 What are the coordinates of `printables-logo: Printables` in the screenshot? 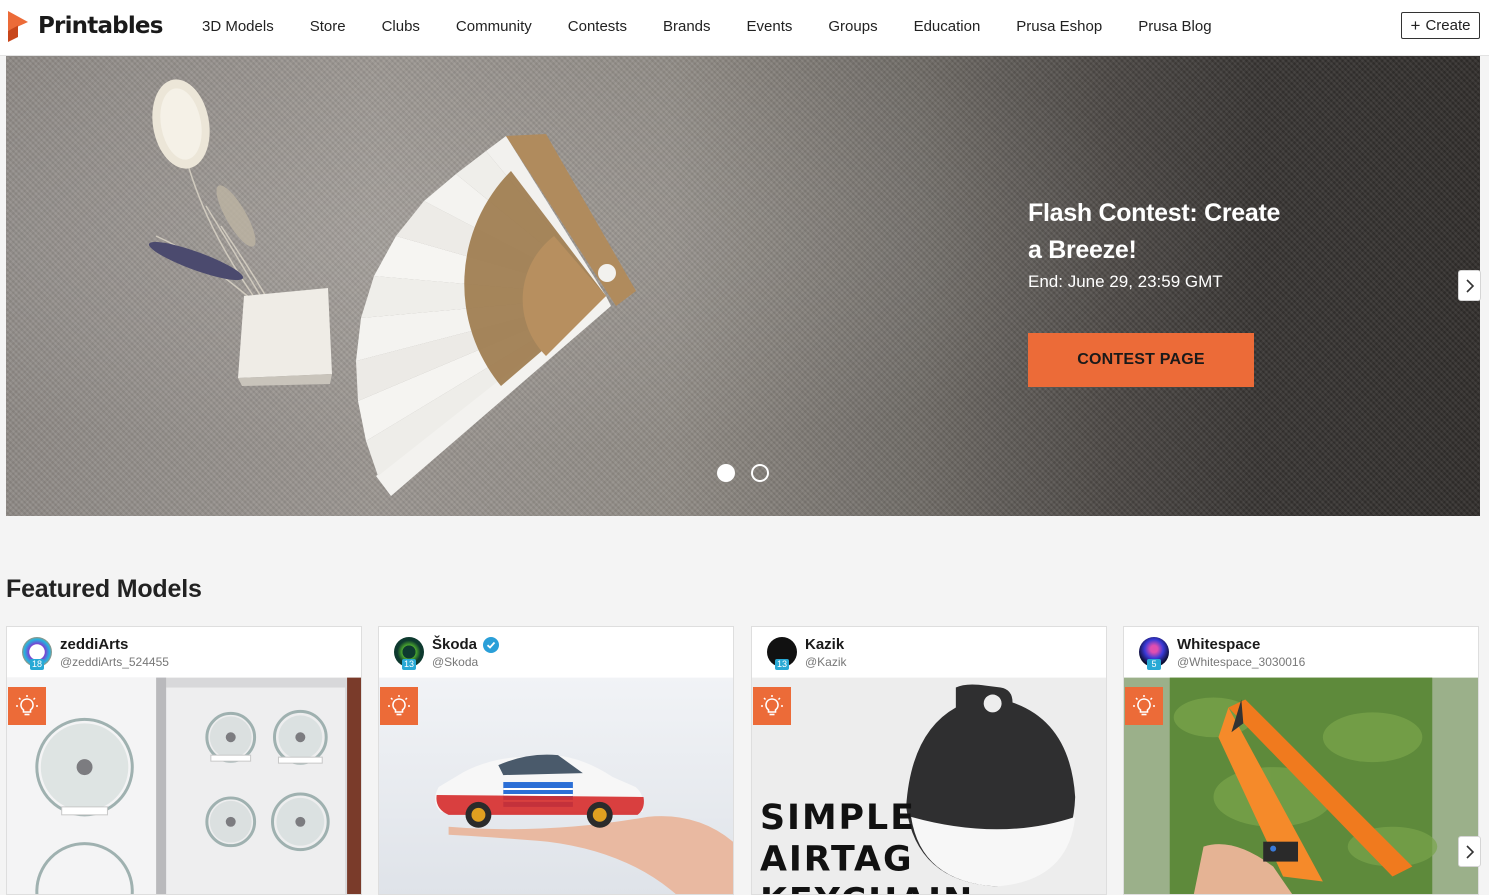 It's located at (84, 26).